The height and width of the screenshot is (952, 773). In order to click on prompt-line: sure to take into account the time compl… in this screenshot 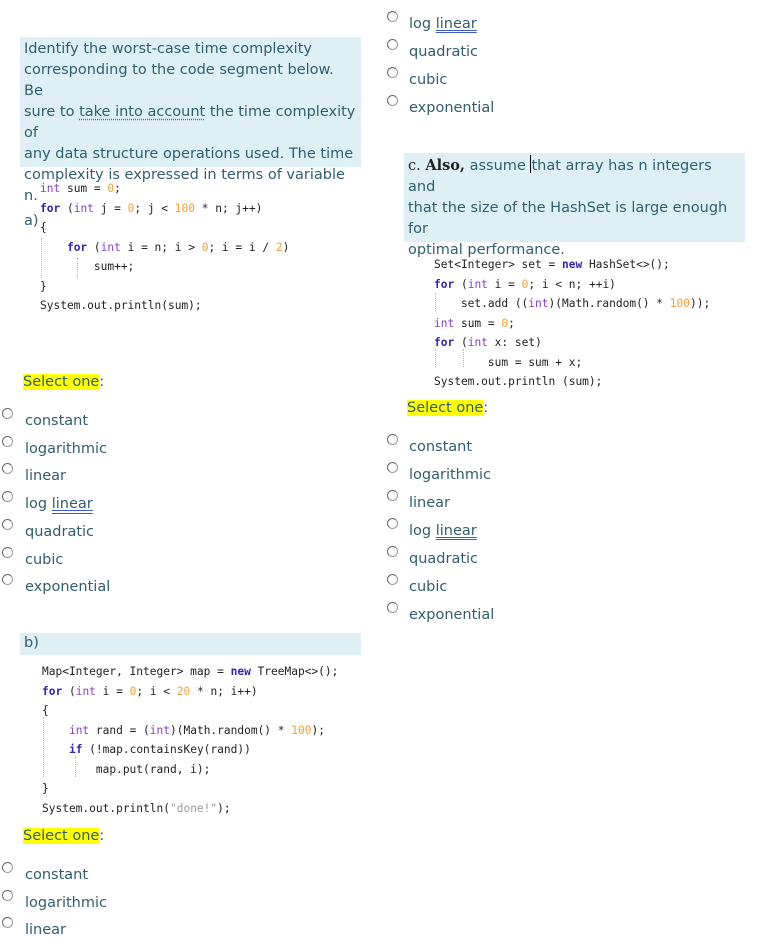, I will do `click(190, 123)`.